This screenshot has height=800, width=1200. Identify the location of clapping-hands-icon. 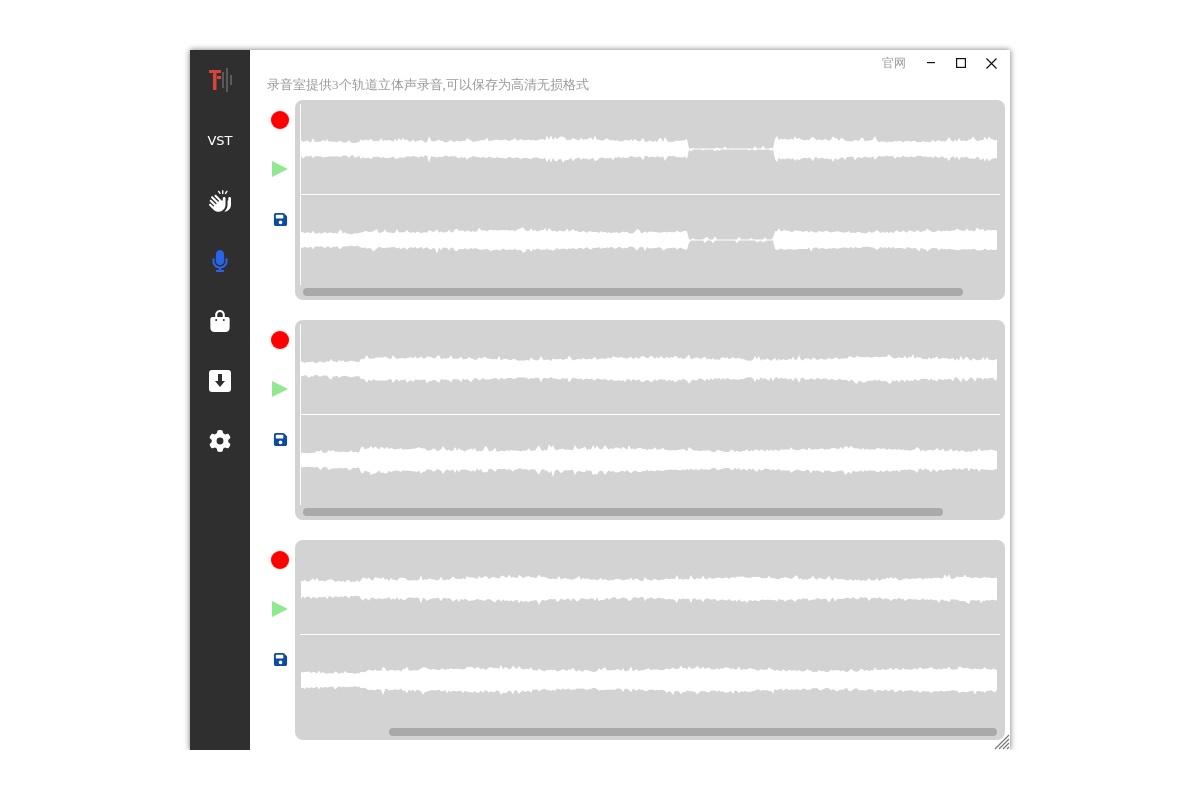
(220, 201).